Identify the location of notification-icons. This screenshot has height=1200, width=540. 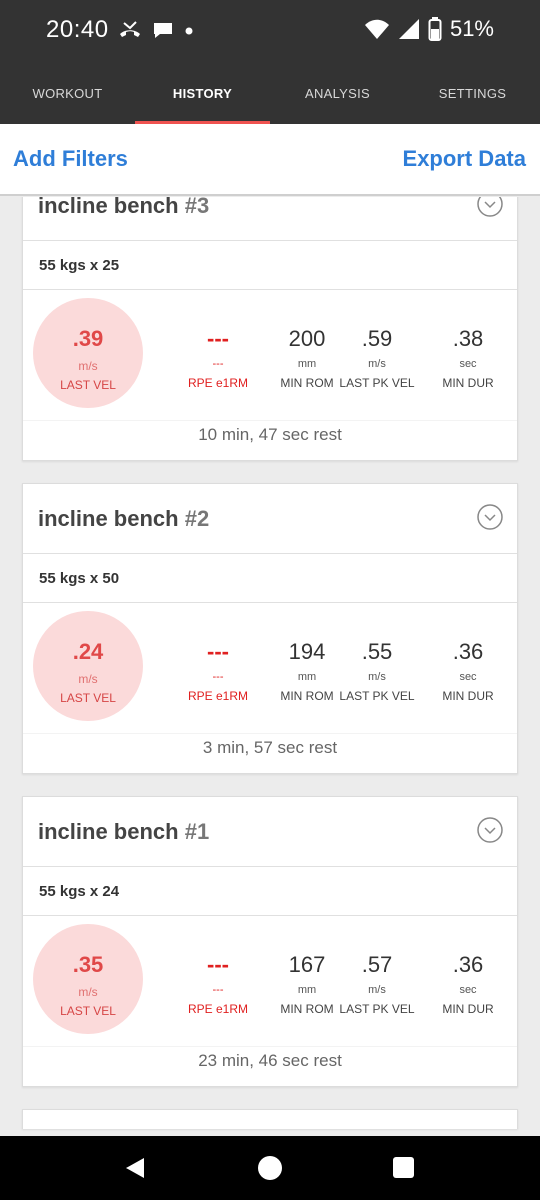
(156, 30).